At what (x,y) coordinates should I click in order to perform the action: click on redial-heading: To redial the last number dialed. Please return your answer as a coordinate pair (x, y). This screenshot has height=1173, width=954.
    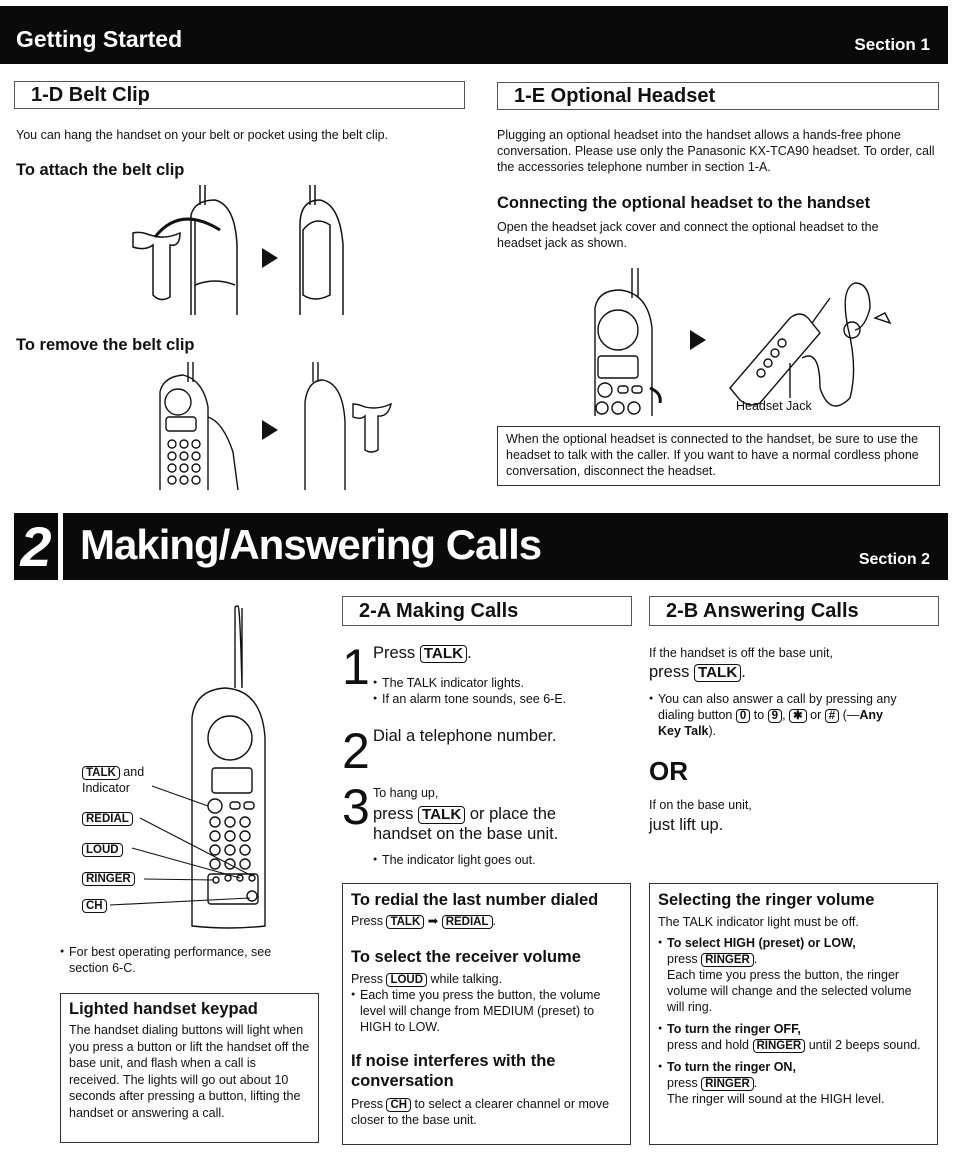
    Looking at the image, I should click on (475, 900).